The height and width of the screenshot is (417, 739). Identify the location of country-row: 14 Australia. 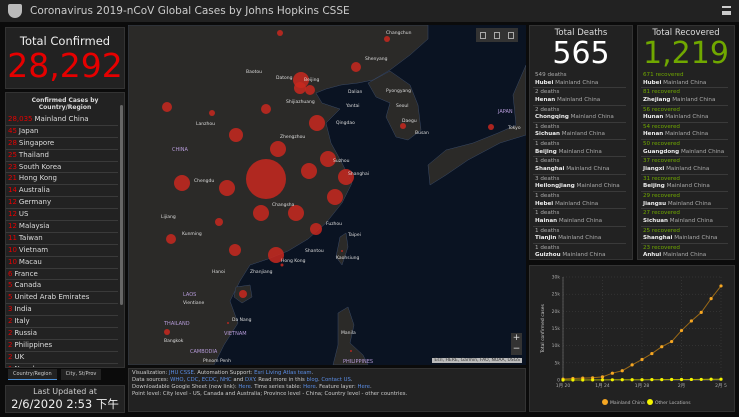
(62, 191).